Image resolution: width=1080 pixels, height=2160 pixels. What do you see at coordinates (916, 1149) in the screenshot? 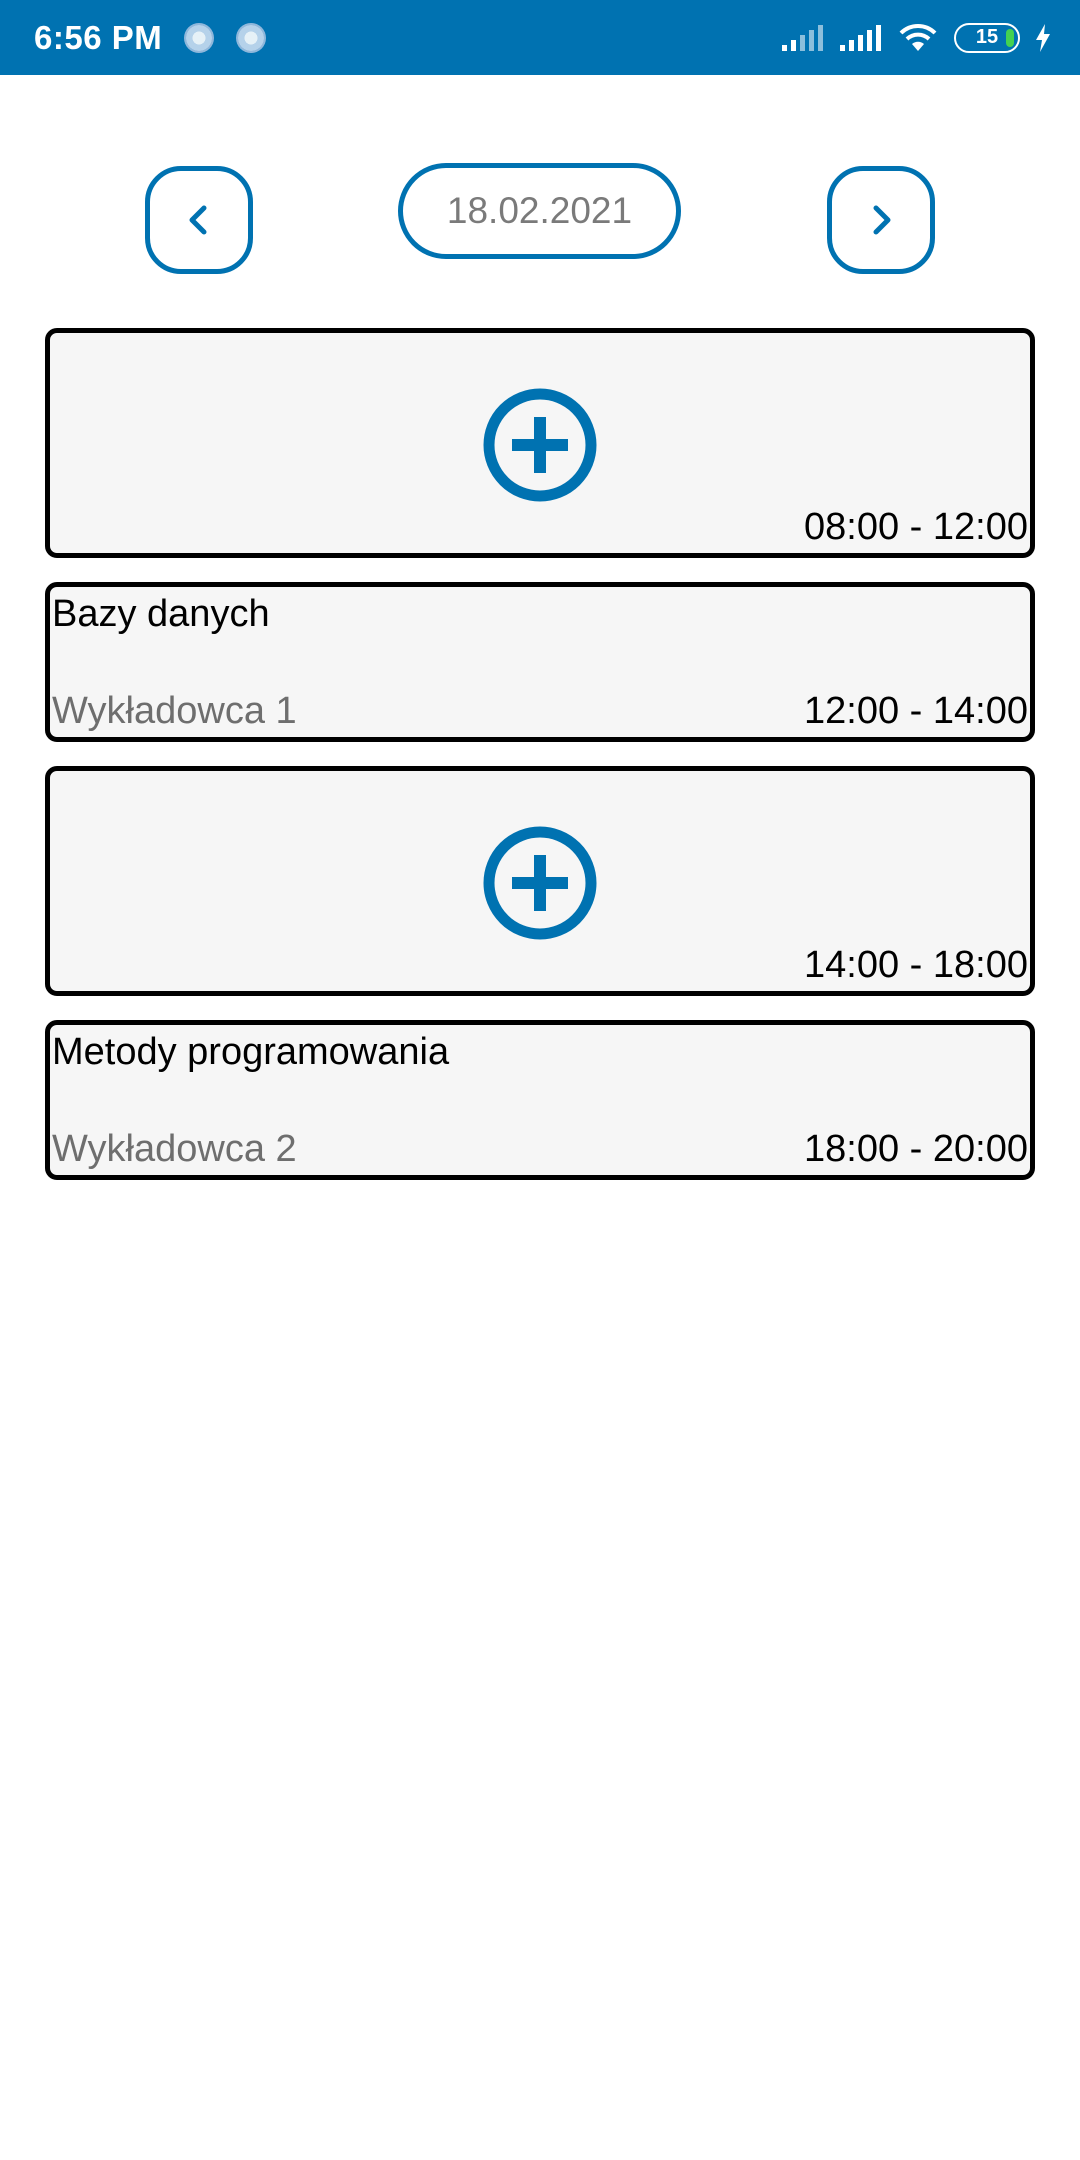
I see `slot-time: 18:00 - 20:00` at bounding box center [916, 1149].